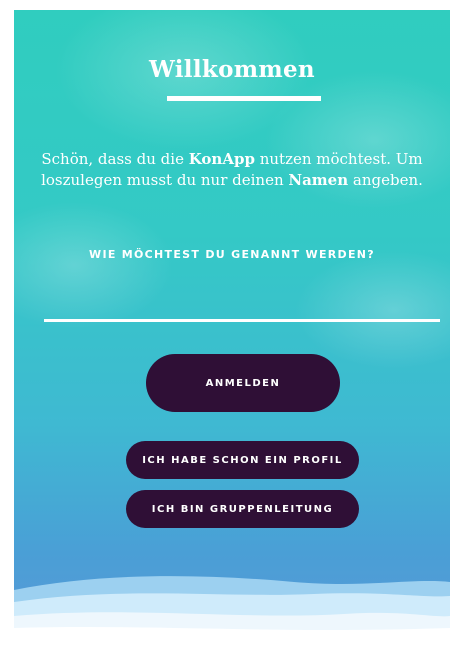 The image size is (464, 648). What do you see at coordinates (385, 180) in the screenshot?
I see `intro-text-part: angeben.` at bounding box center [385, 180].